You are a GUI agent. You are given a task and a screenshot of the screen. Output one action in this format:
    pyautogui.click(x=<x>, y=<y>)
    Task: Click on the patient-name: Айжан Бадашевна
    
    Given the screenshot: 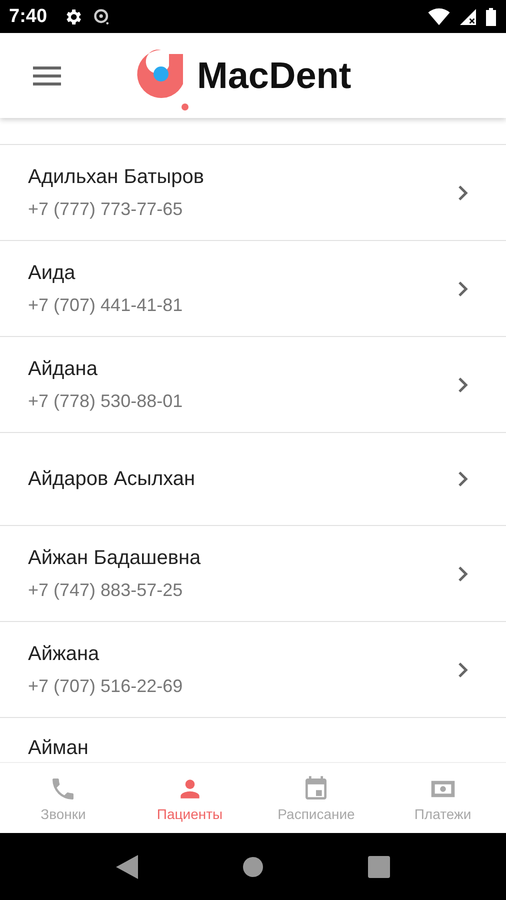 What is the action you would take?
    pyautogui.click(x=115, y=558)
    